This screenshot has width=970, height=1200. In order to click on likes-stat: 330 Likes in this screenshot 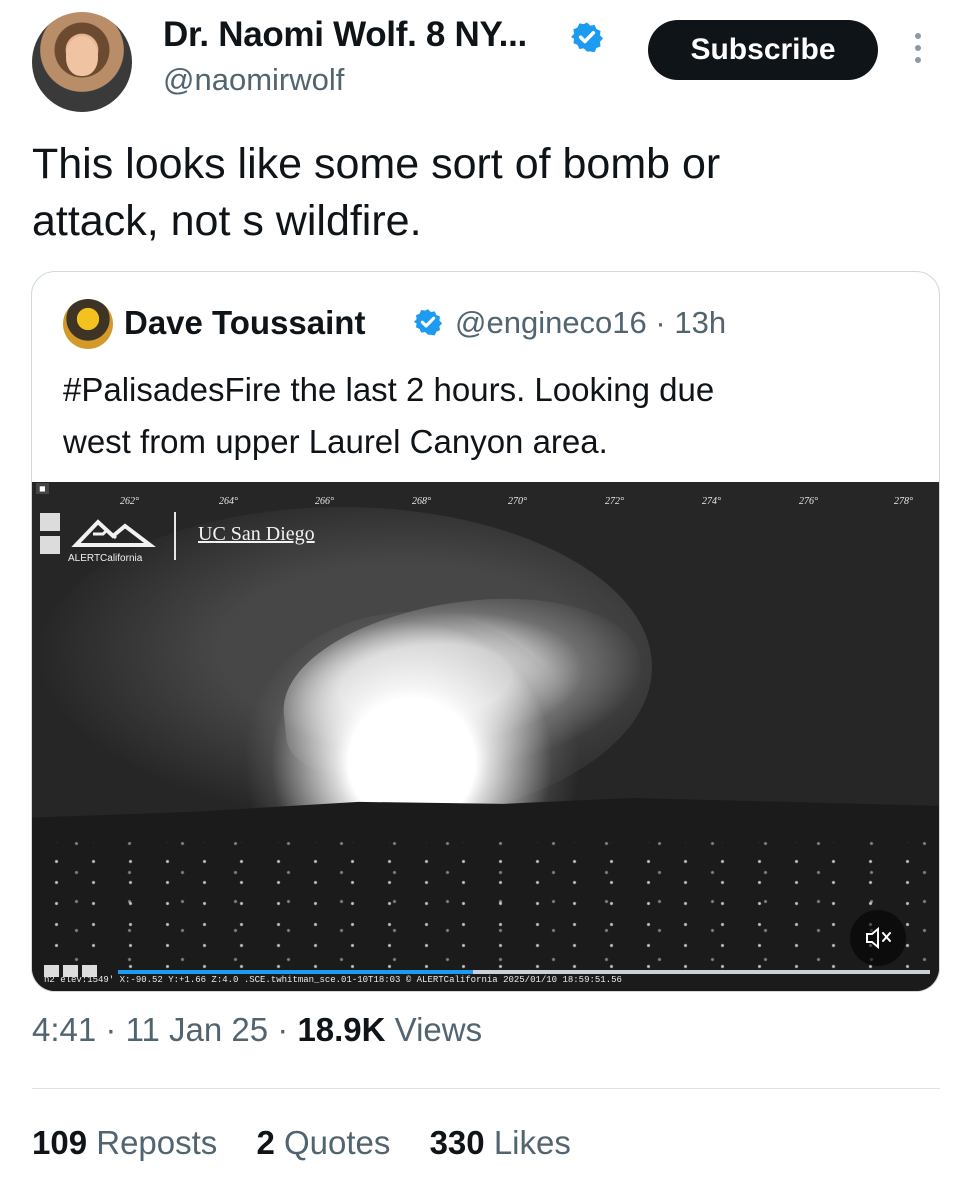, I will do `click(500, 1143)`.